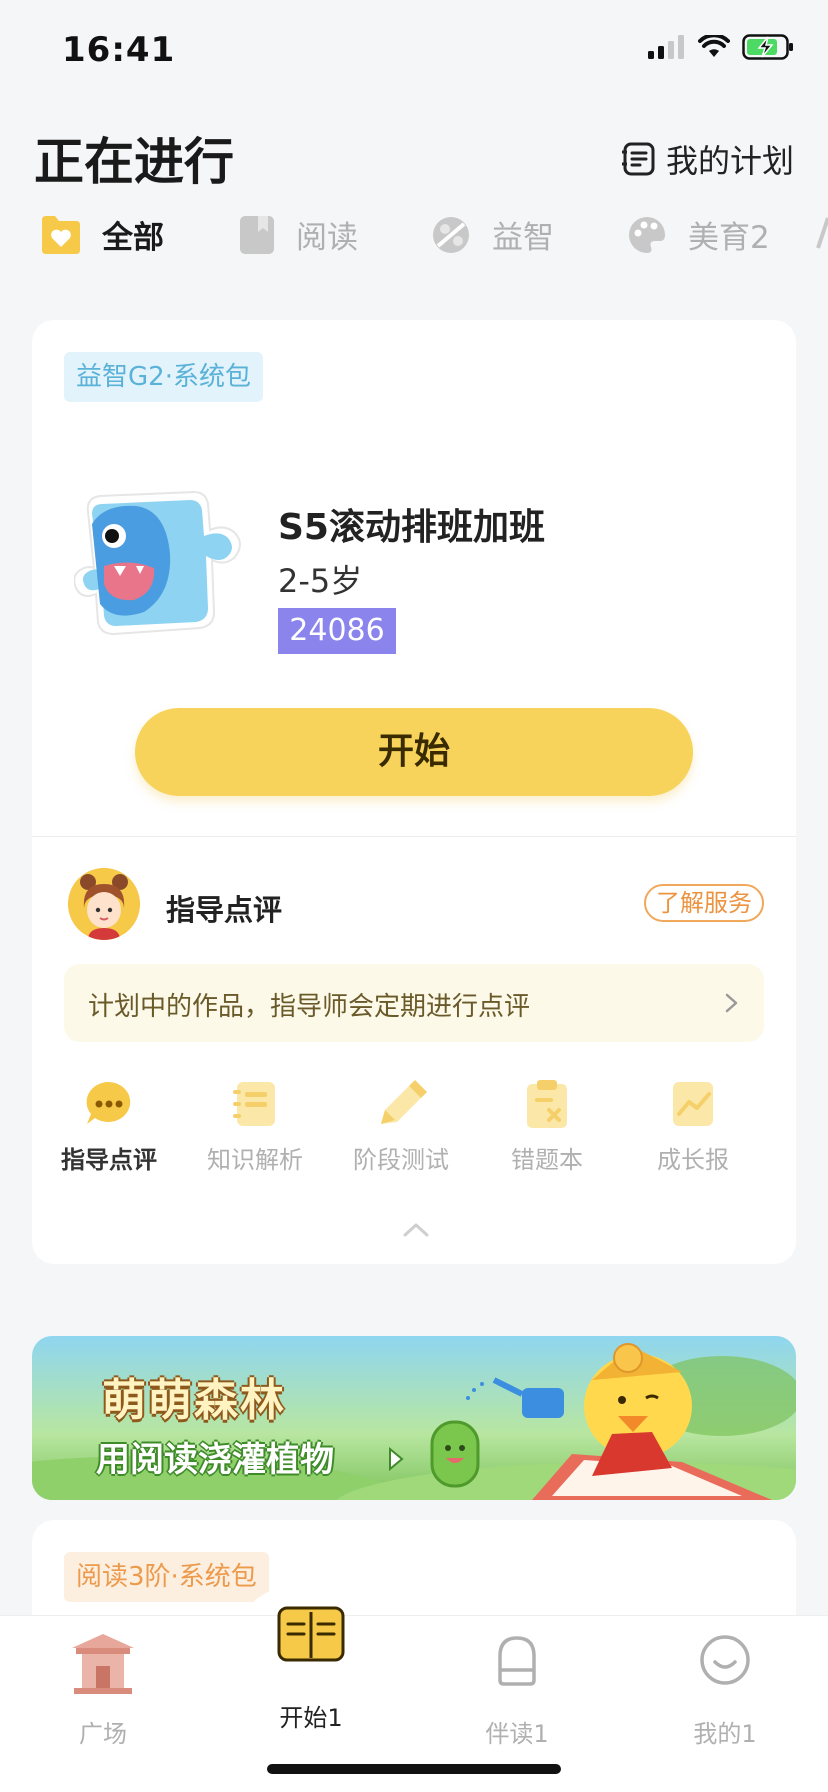 The image size is (828, 1792). Describe the element at coordinates (517, 1734) in the screenshot. I see `nav-companion-label: 伴读1` at that location.